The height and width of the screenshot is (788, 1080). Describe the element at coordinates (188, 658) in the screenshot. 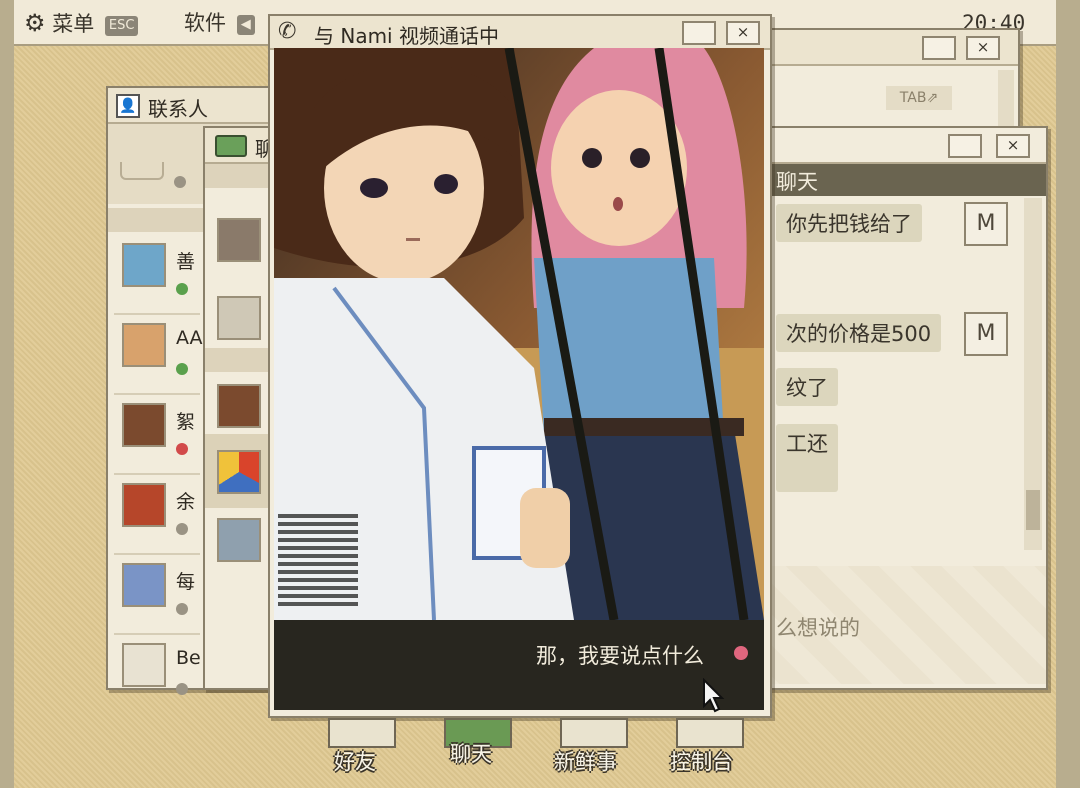

I see `contact-name: Be` at that location.